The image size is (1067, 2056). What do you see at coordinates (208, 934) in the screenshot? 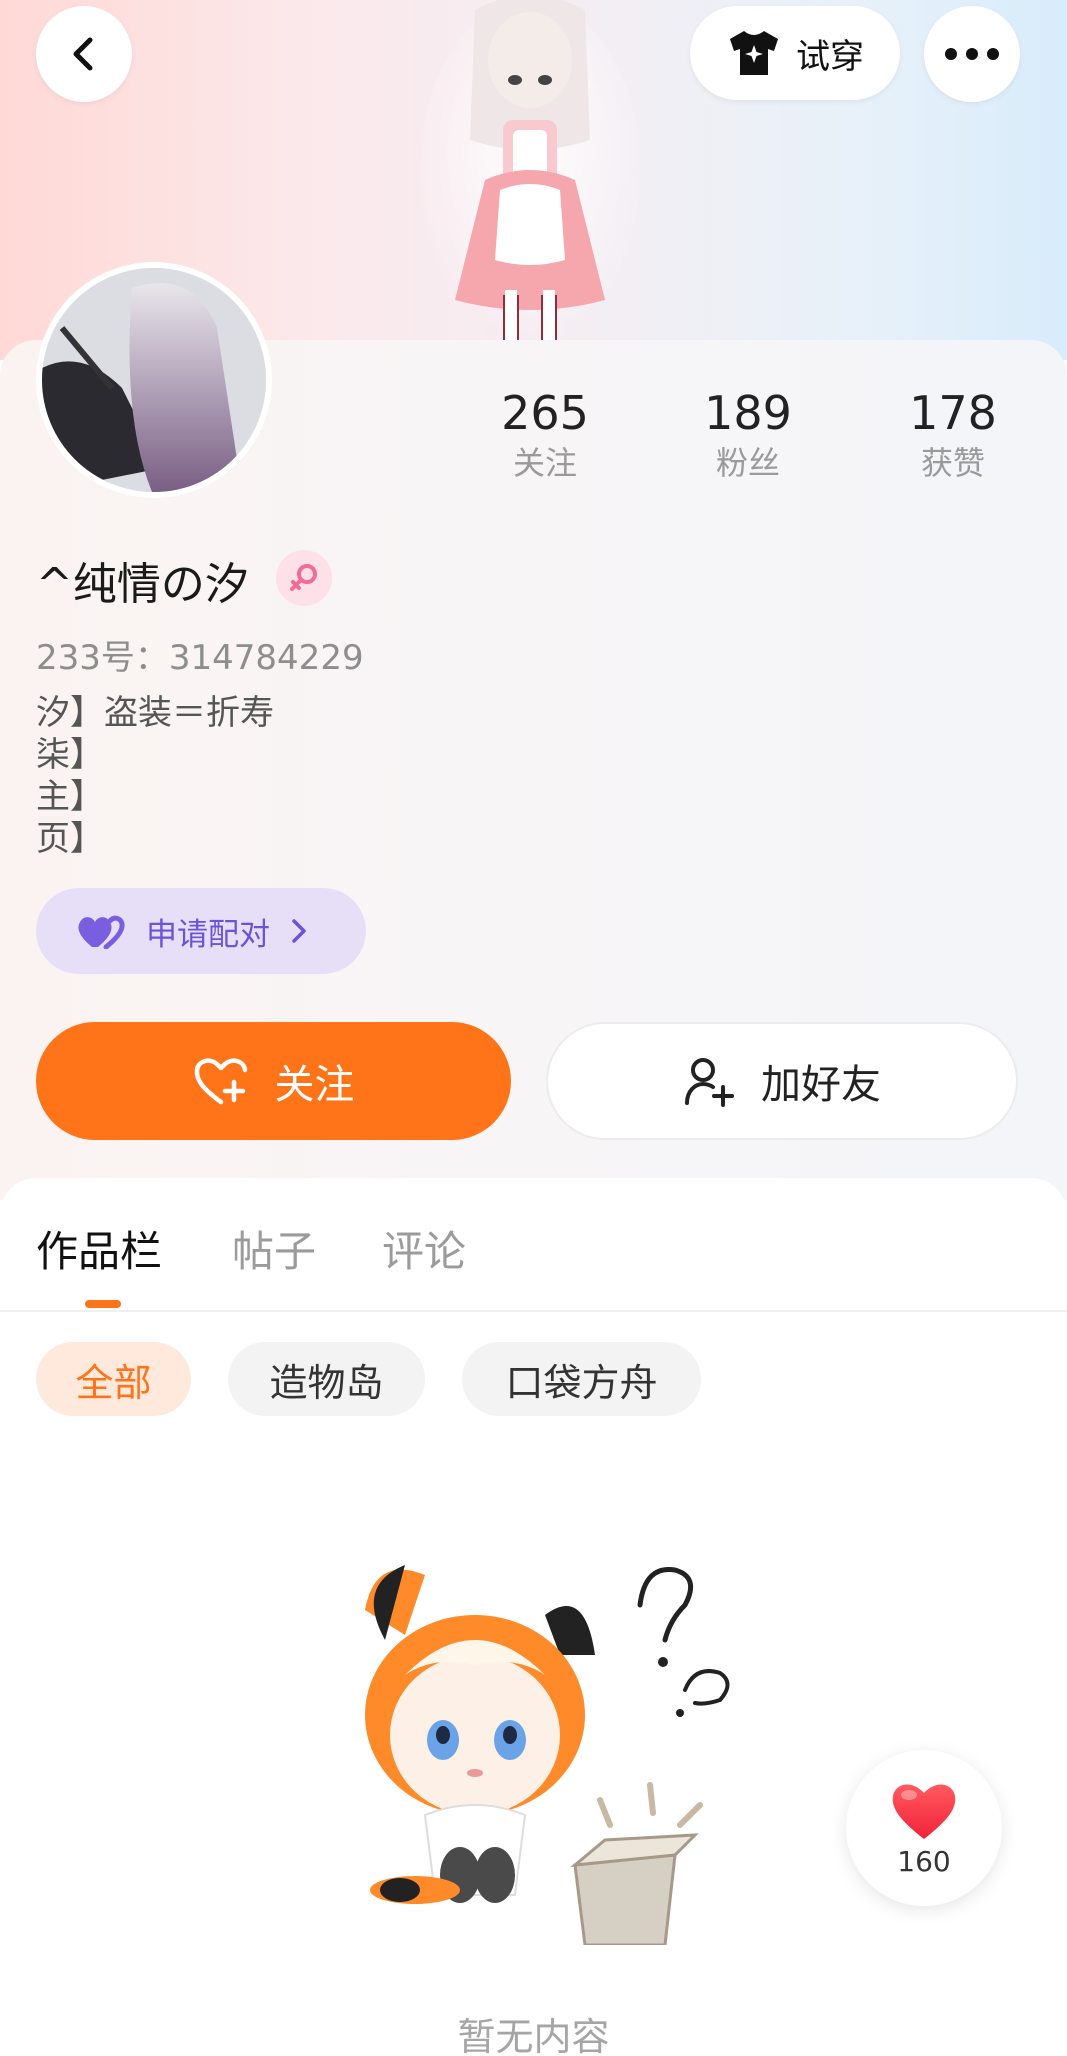
I see `apply-pair-label: 申请配对` at bounding box center [208, 934].